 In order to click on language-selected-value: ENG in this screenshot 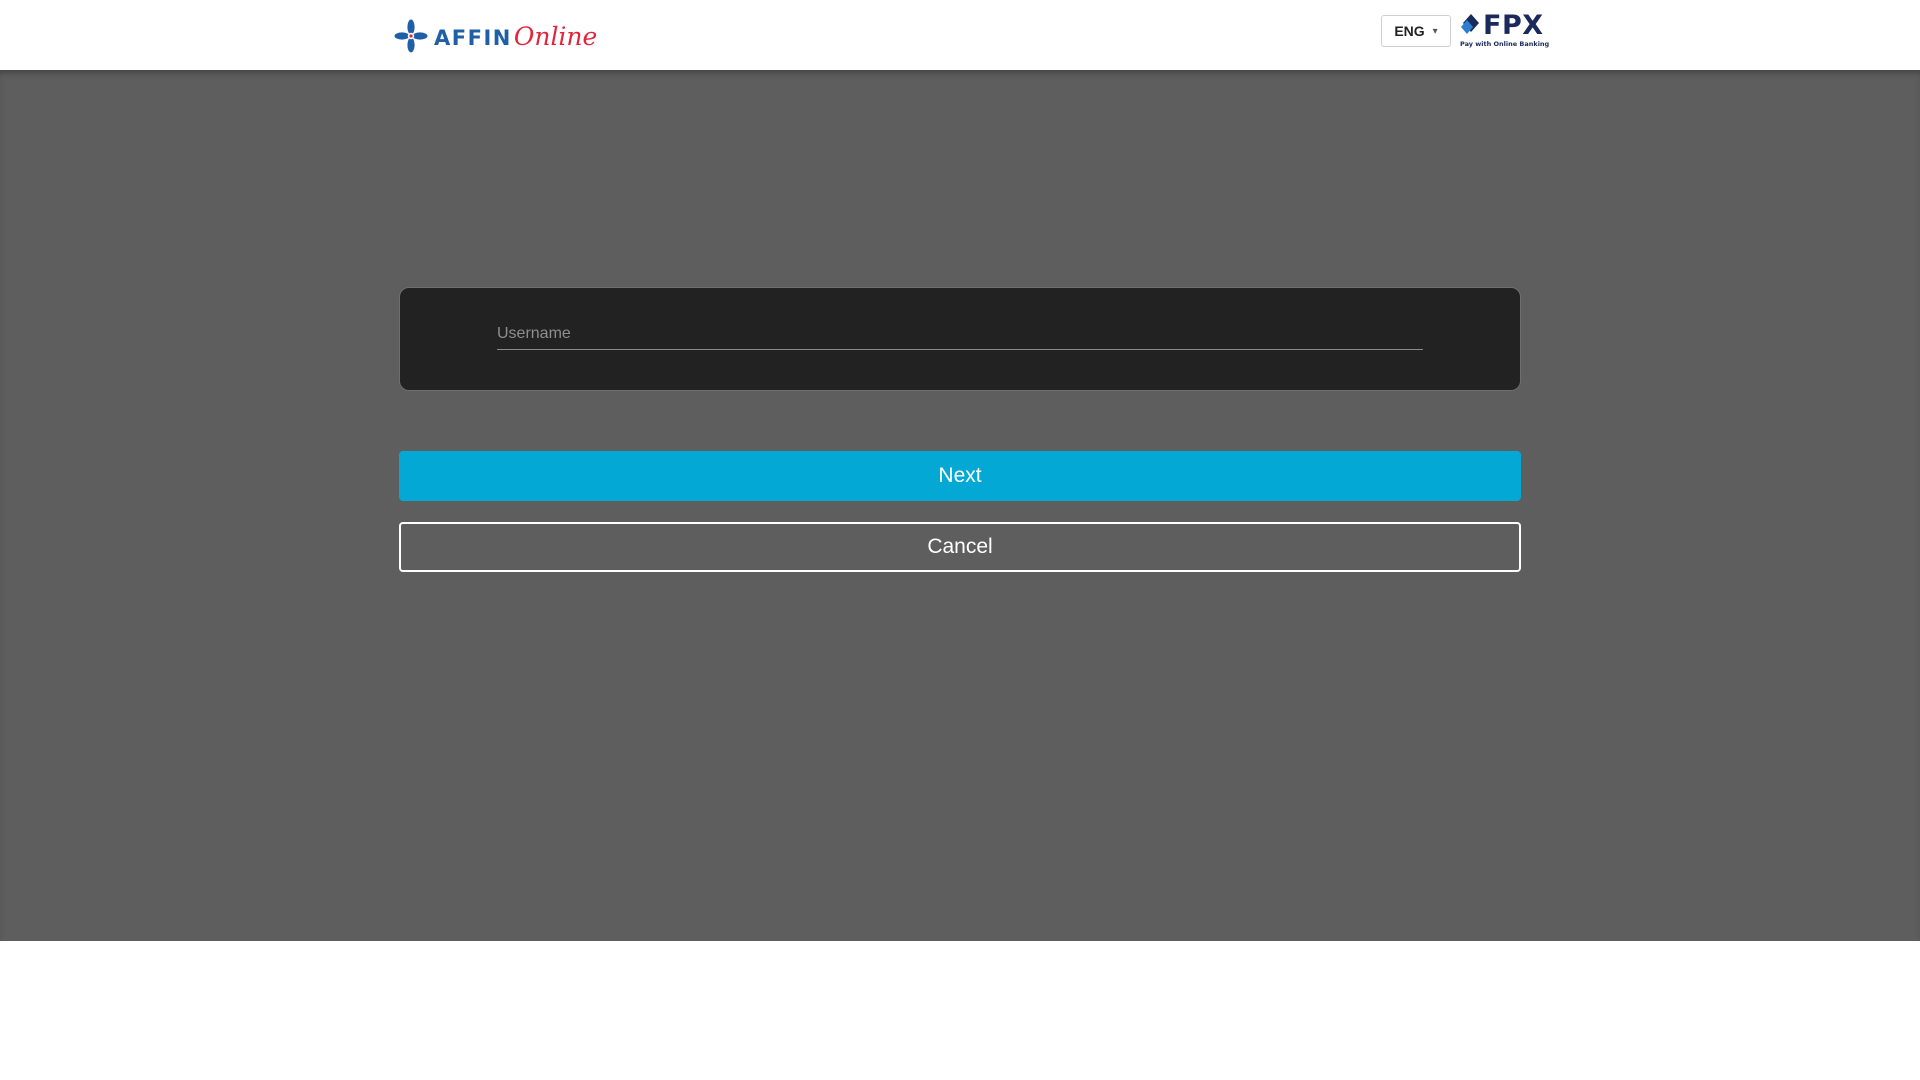, I will do `click(1409, 31)`.